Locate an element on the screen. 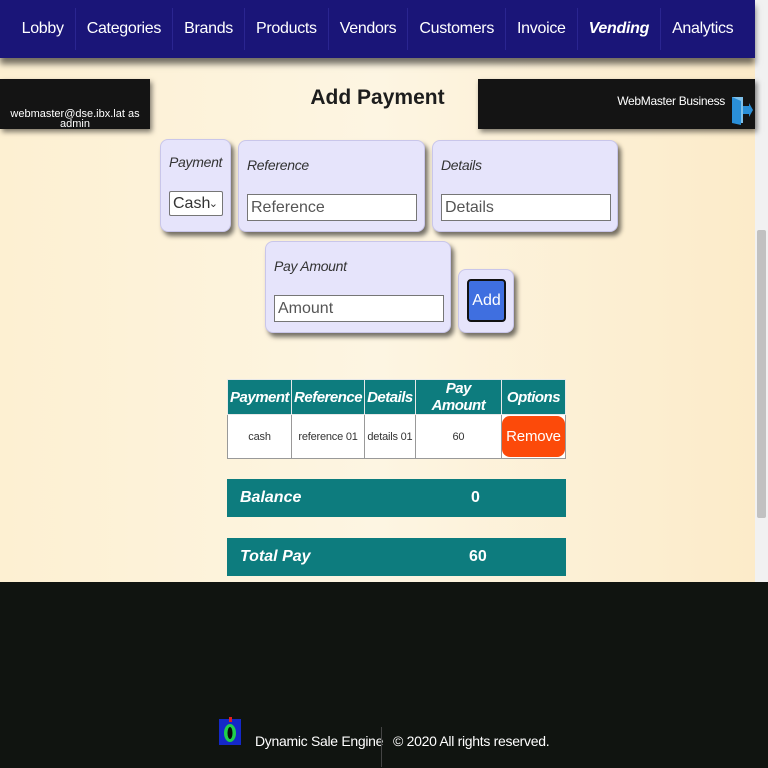 This screenshot has width=768, height=768. col-reference: Reference is located at coordinates (328, 397).